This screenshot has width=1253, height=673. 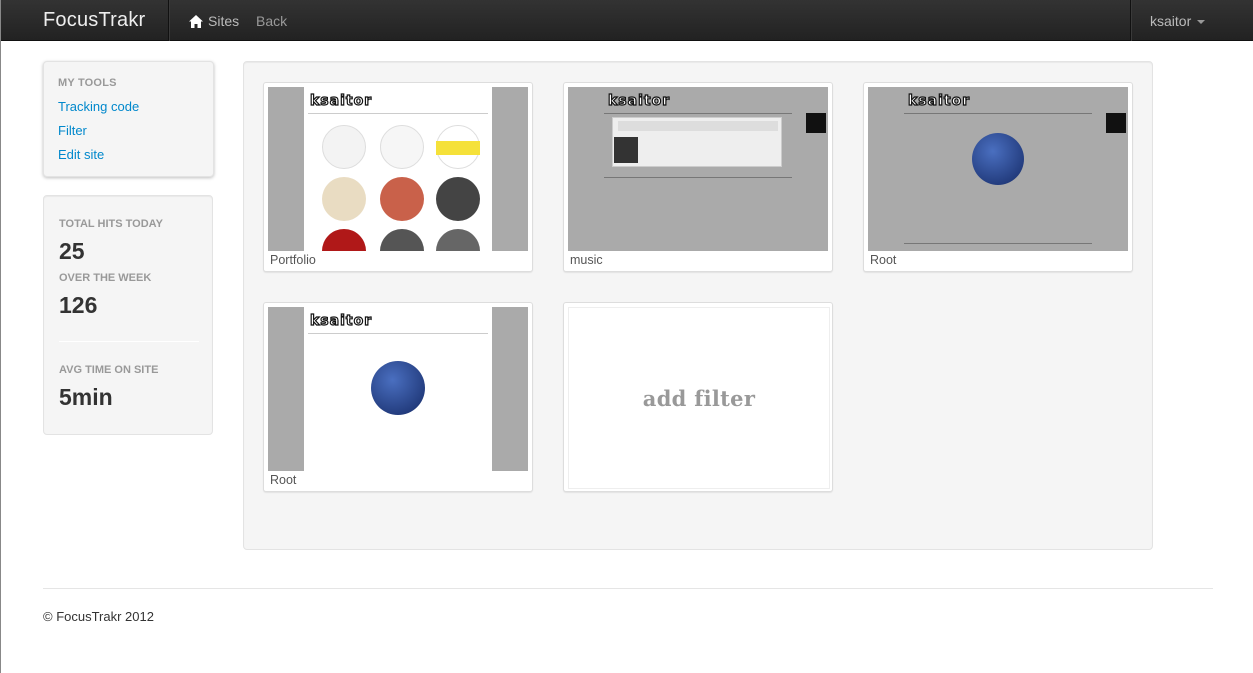 I want to click on week-label: OVER THE WEEK, so click(x=105, y=278).